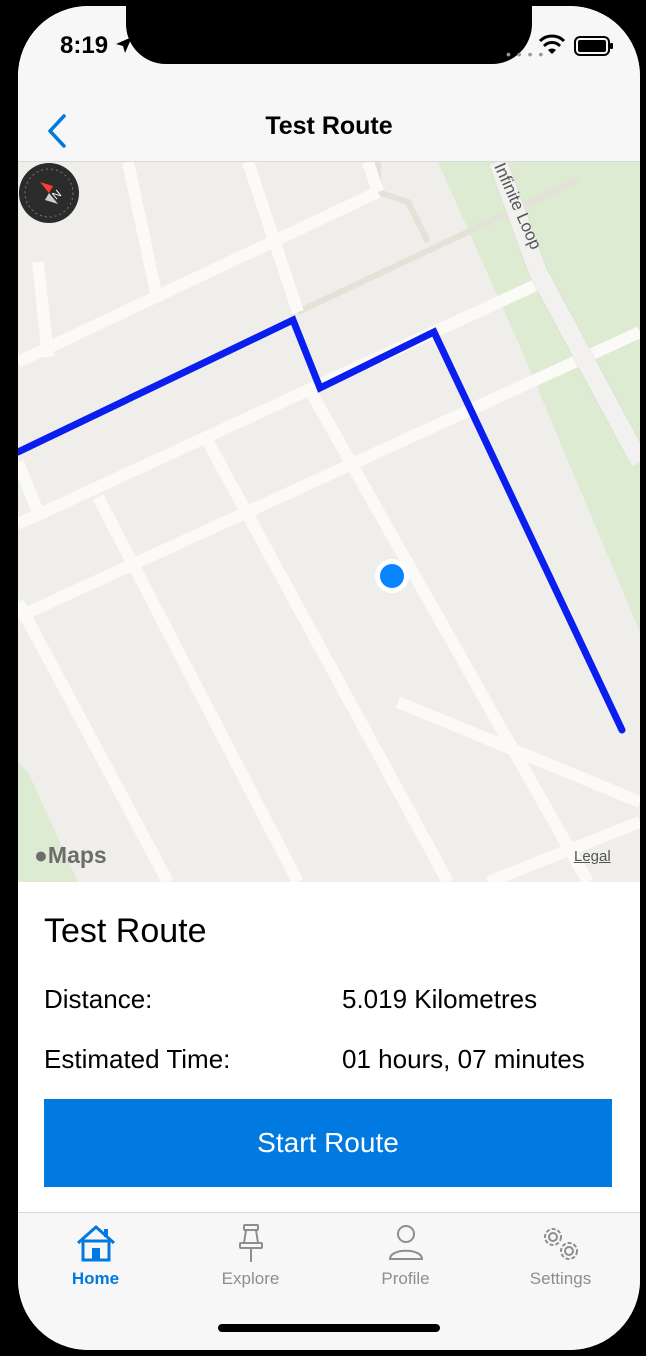 This screenshot has width=646, height=1356. I want to click on notch, so click(329, 35).